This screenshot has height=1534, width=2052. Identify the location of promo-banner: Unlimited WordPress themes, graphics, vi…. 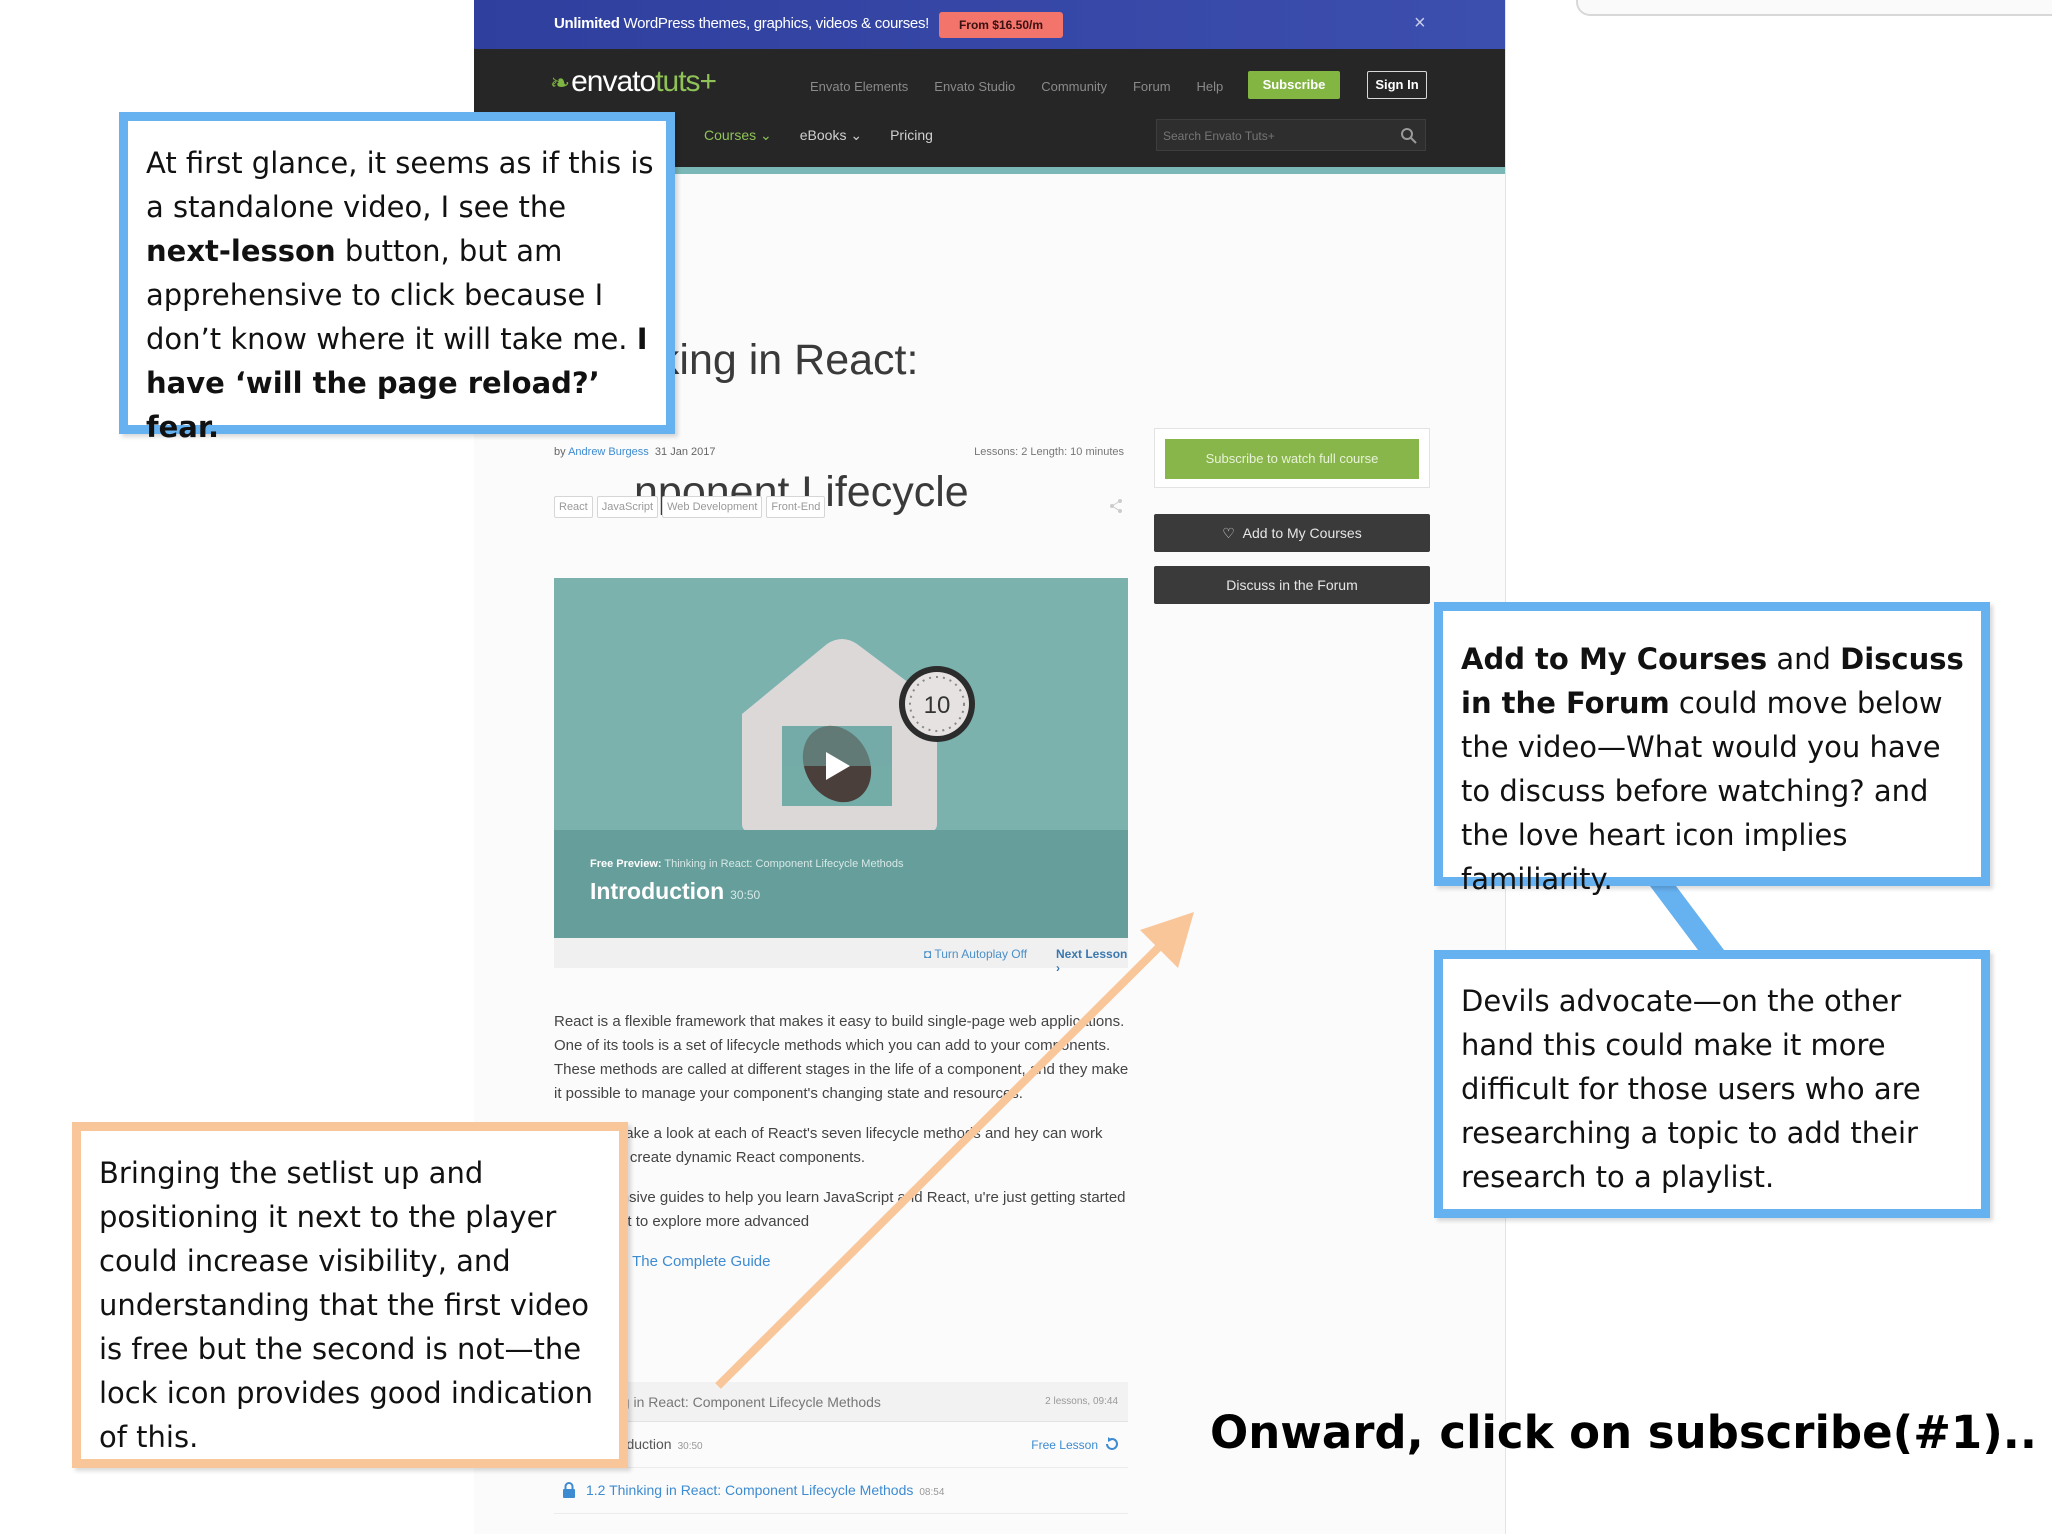
(989, 24).